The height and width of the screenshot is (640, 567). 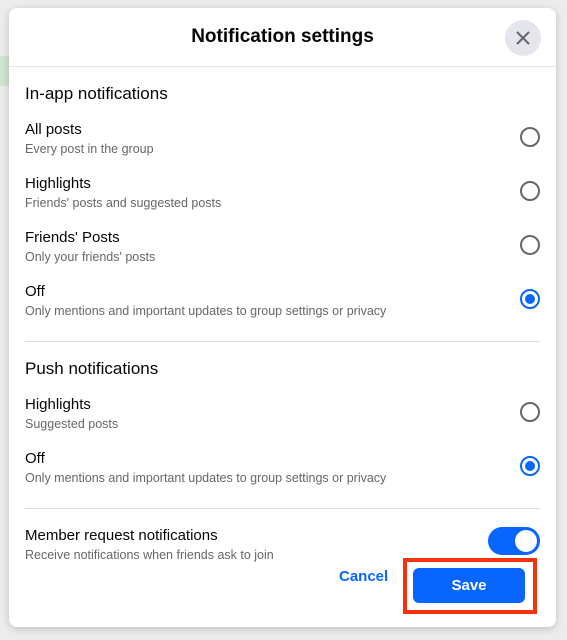 What do you see at coordinates (282, 146) in the screenshot?
I see `option-all-posts: All posts Every post in the group` at bounding box center [282, 146].